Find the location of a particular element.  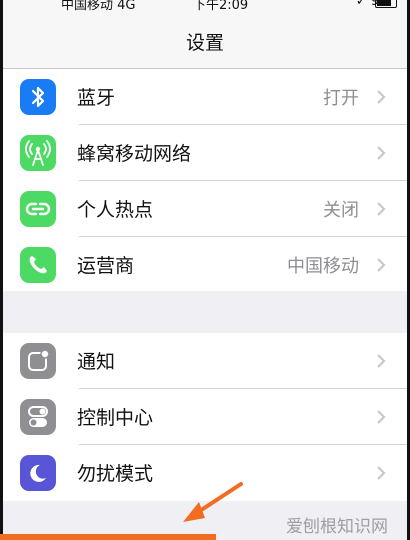

settings-row-control-center: 控制中心 is located at coordinates (205, 417).